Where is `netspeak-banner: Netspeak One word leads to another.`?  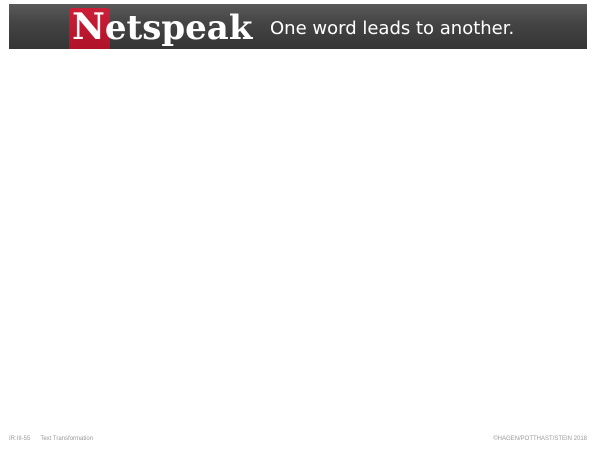 netspeak-banner: Netspeak One word leads to another. is located at coordinates (298, 26).